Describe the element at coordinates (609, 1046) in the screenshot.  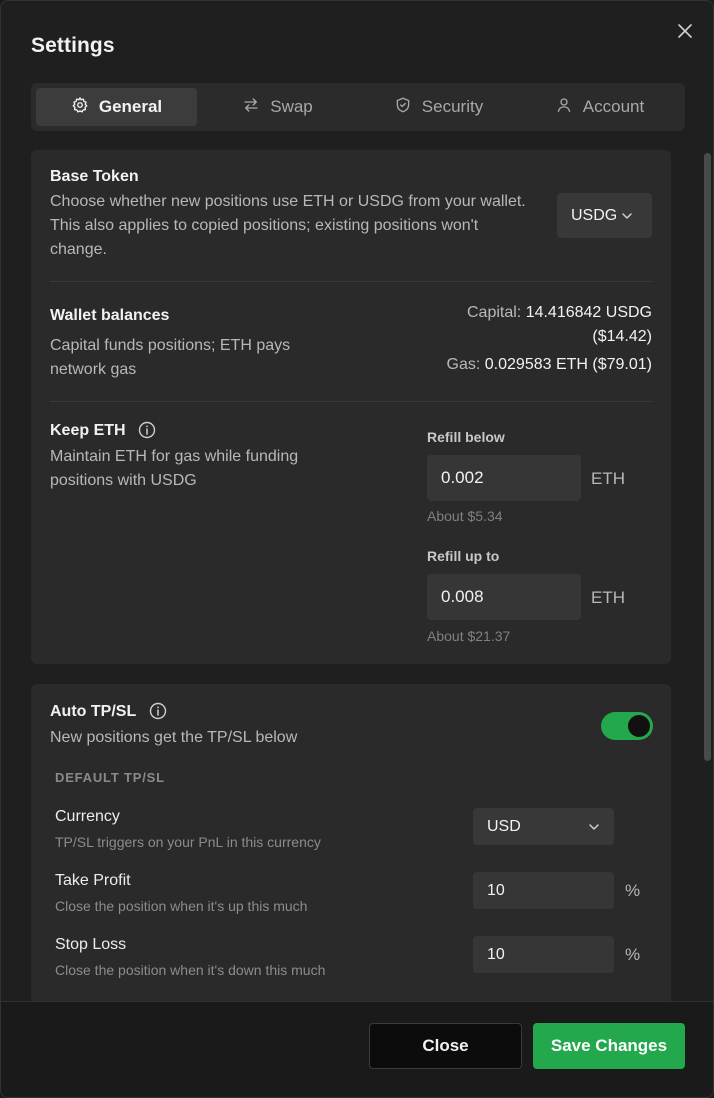
I see `save-changes-button: Save Changes` at that location.